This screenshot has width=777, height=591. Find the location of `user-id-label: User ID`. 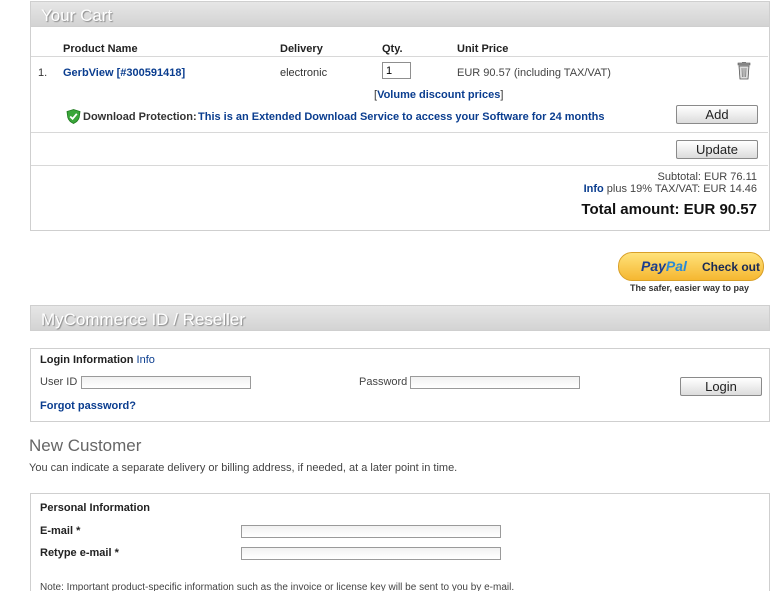

user-id-label: User ID is located at coordinates (59, 382).